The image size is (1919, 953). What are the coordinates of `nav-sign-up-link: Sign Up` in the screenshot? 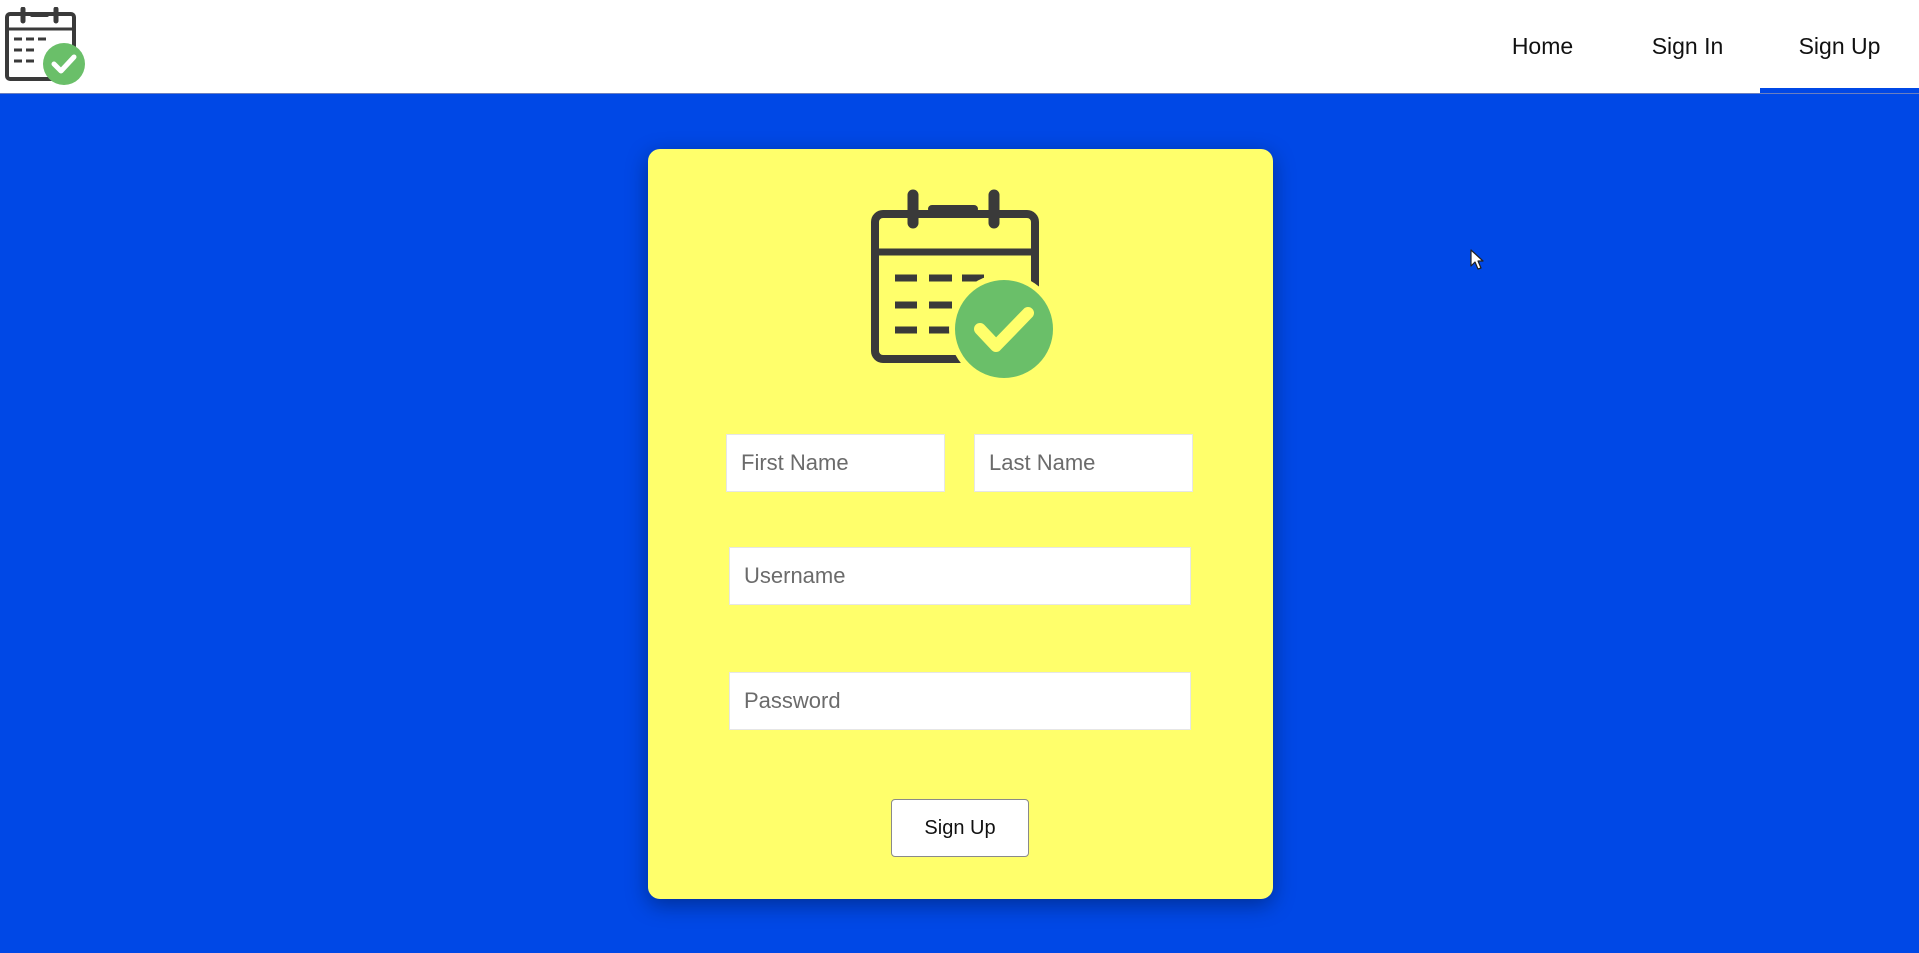 It's located at (1839, 46).